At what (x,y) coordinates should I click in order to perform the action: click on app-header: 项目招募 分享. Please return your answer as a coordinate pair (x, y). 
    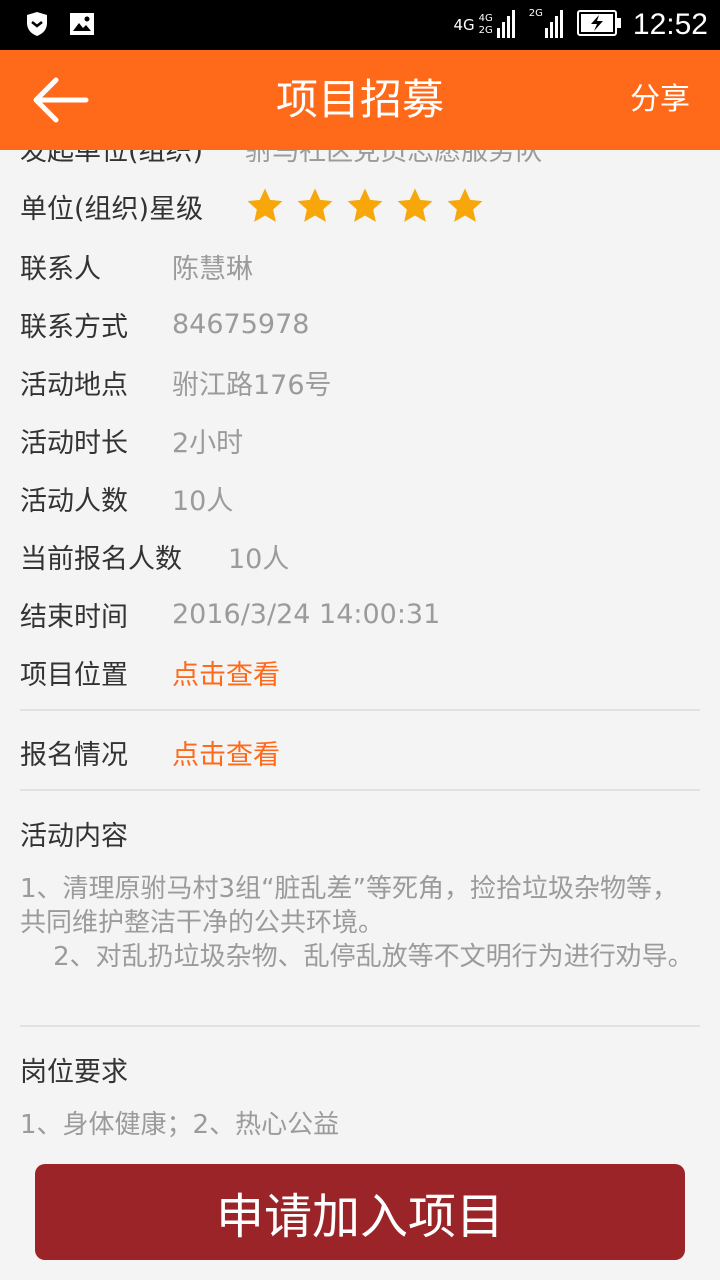
    Looking at the image, I should click on (360, 100).